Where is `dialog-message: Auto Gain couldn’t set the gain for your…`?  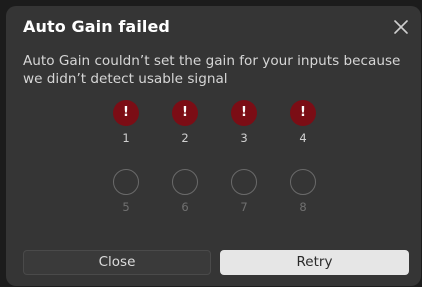
dialog-message: Auto Gain couldn’t set the gain for your… is located at coordinates (212, 70).